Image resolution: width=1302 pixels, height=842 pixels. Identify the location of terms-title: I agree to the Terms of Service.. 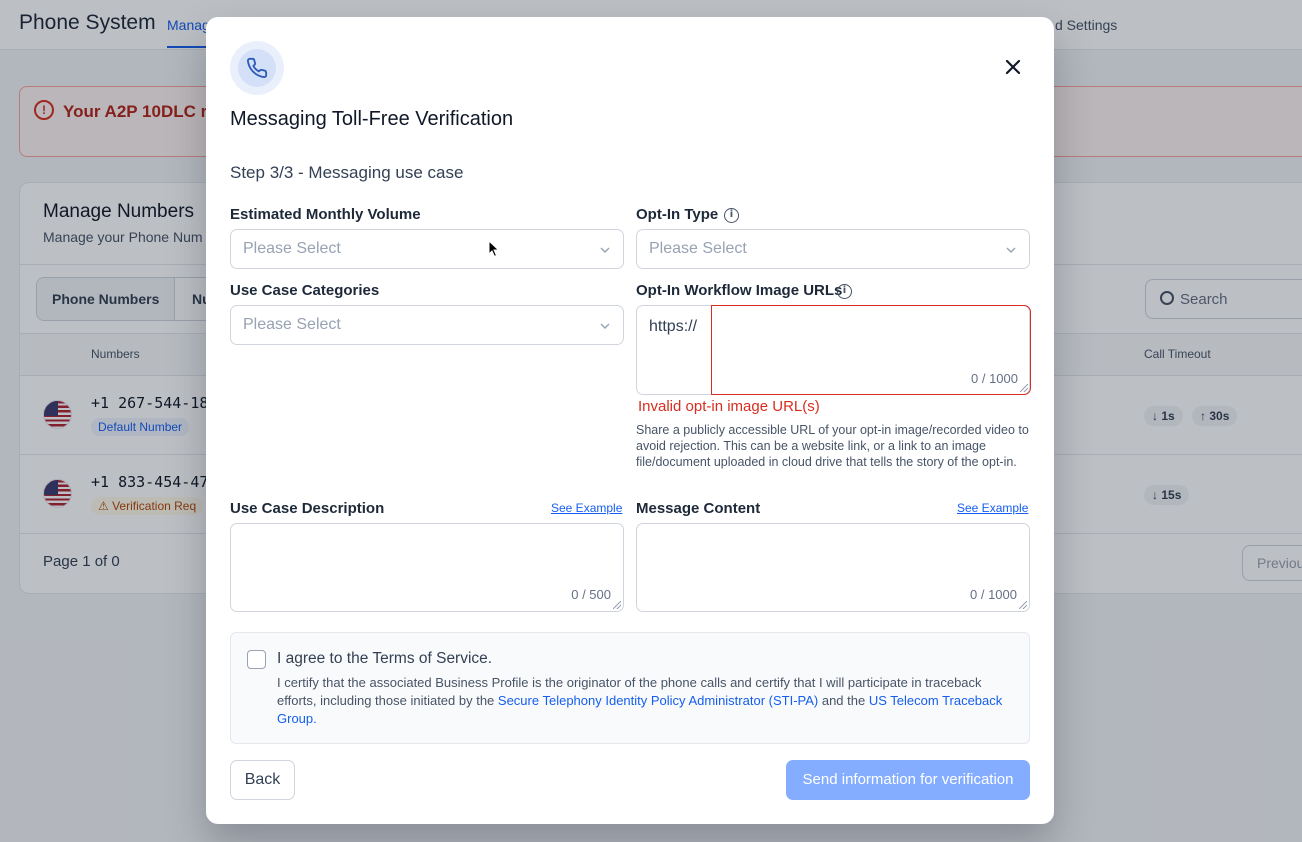
(385, 658).